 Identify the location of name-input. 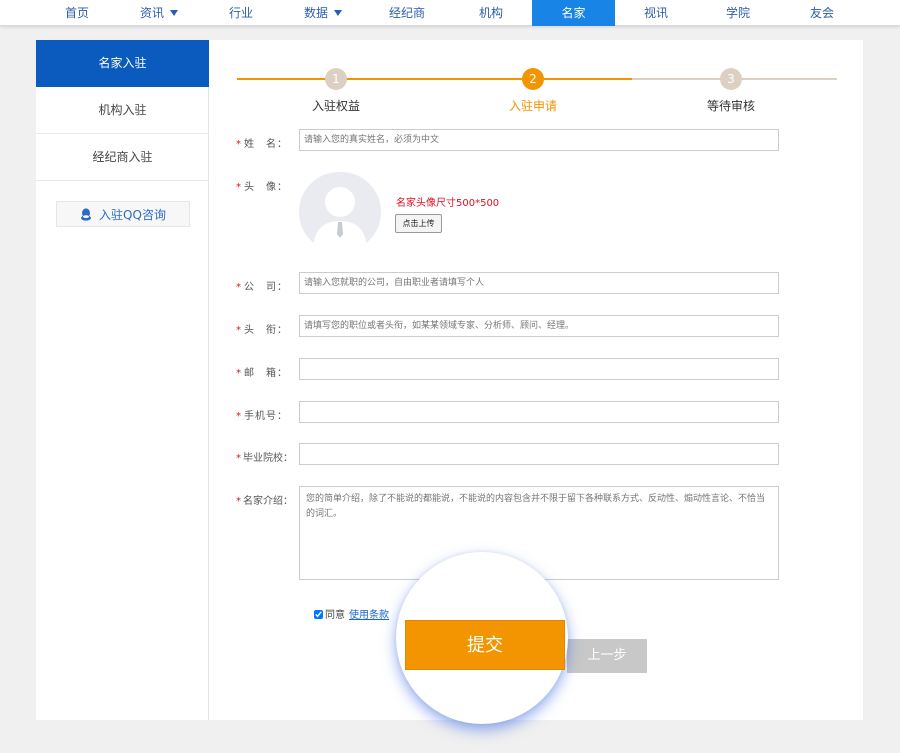
(539, 140).